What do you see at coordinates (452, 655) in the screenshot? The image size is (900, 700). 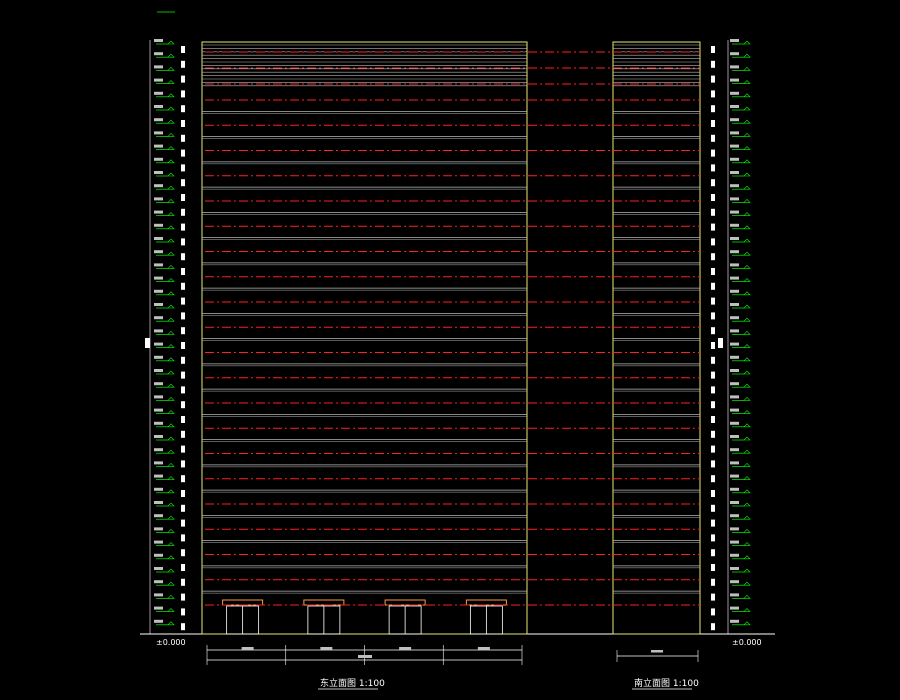 I see `dimension-lines` at bounding box center [452, 655].